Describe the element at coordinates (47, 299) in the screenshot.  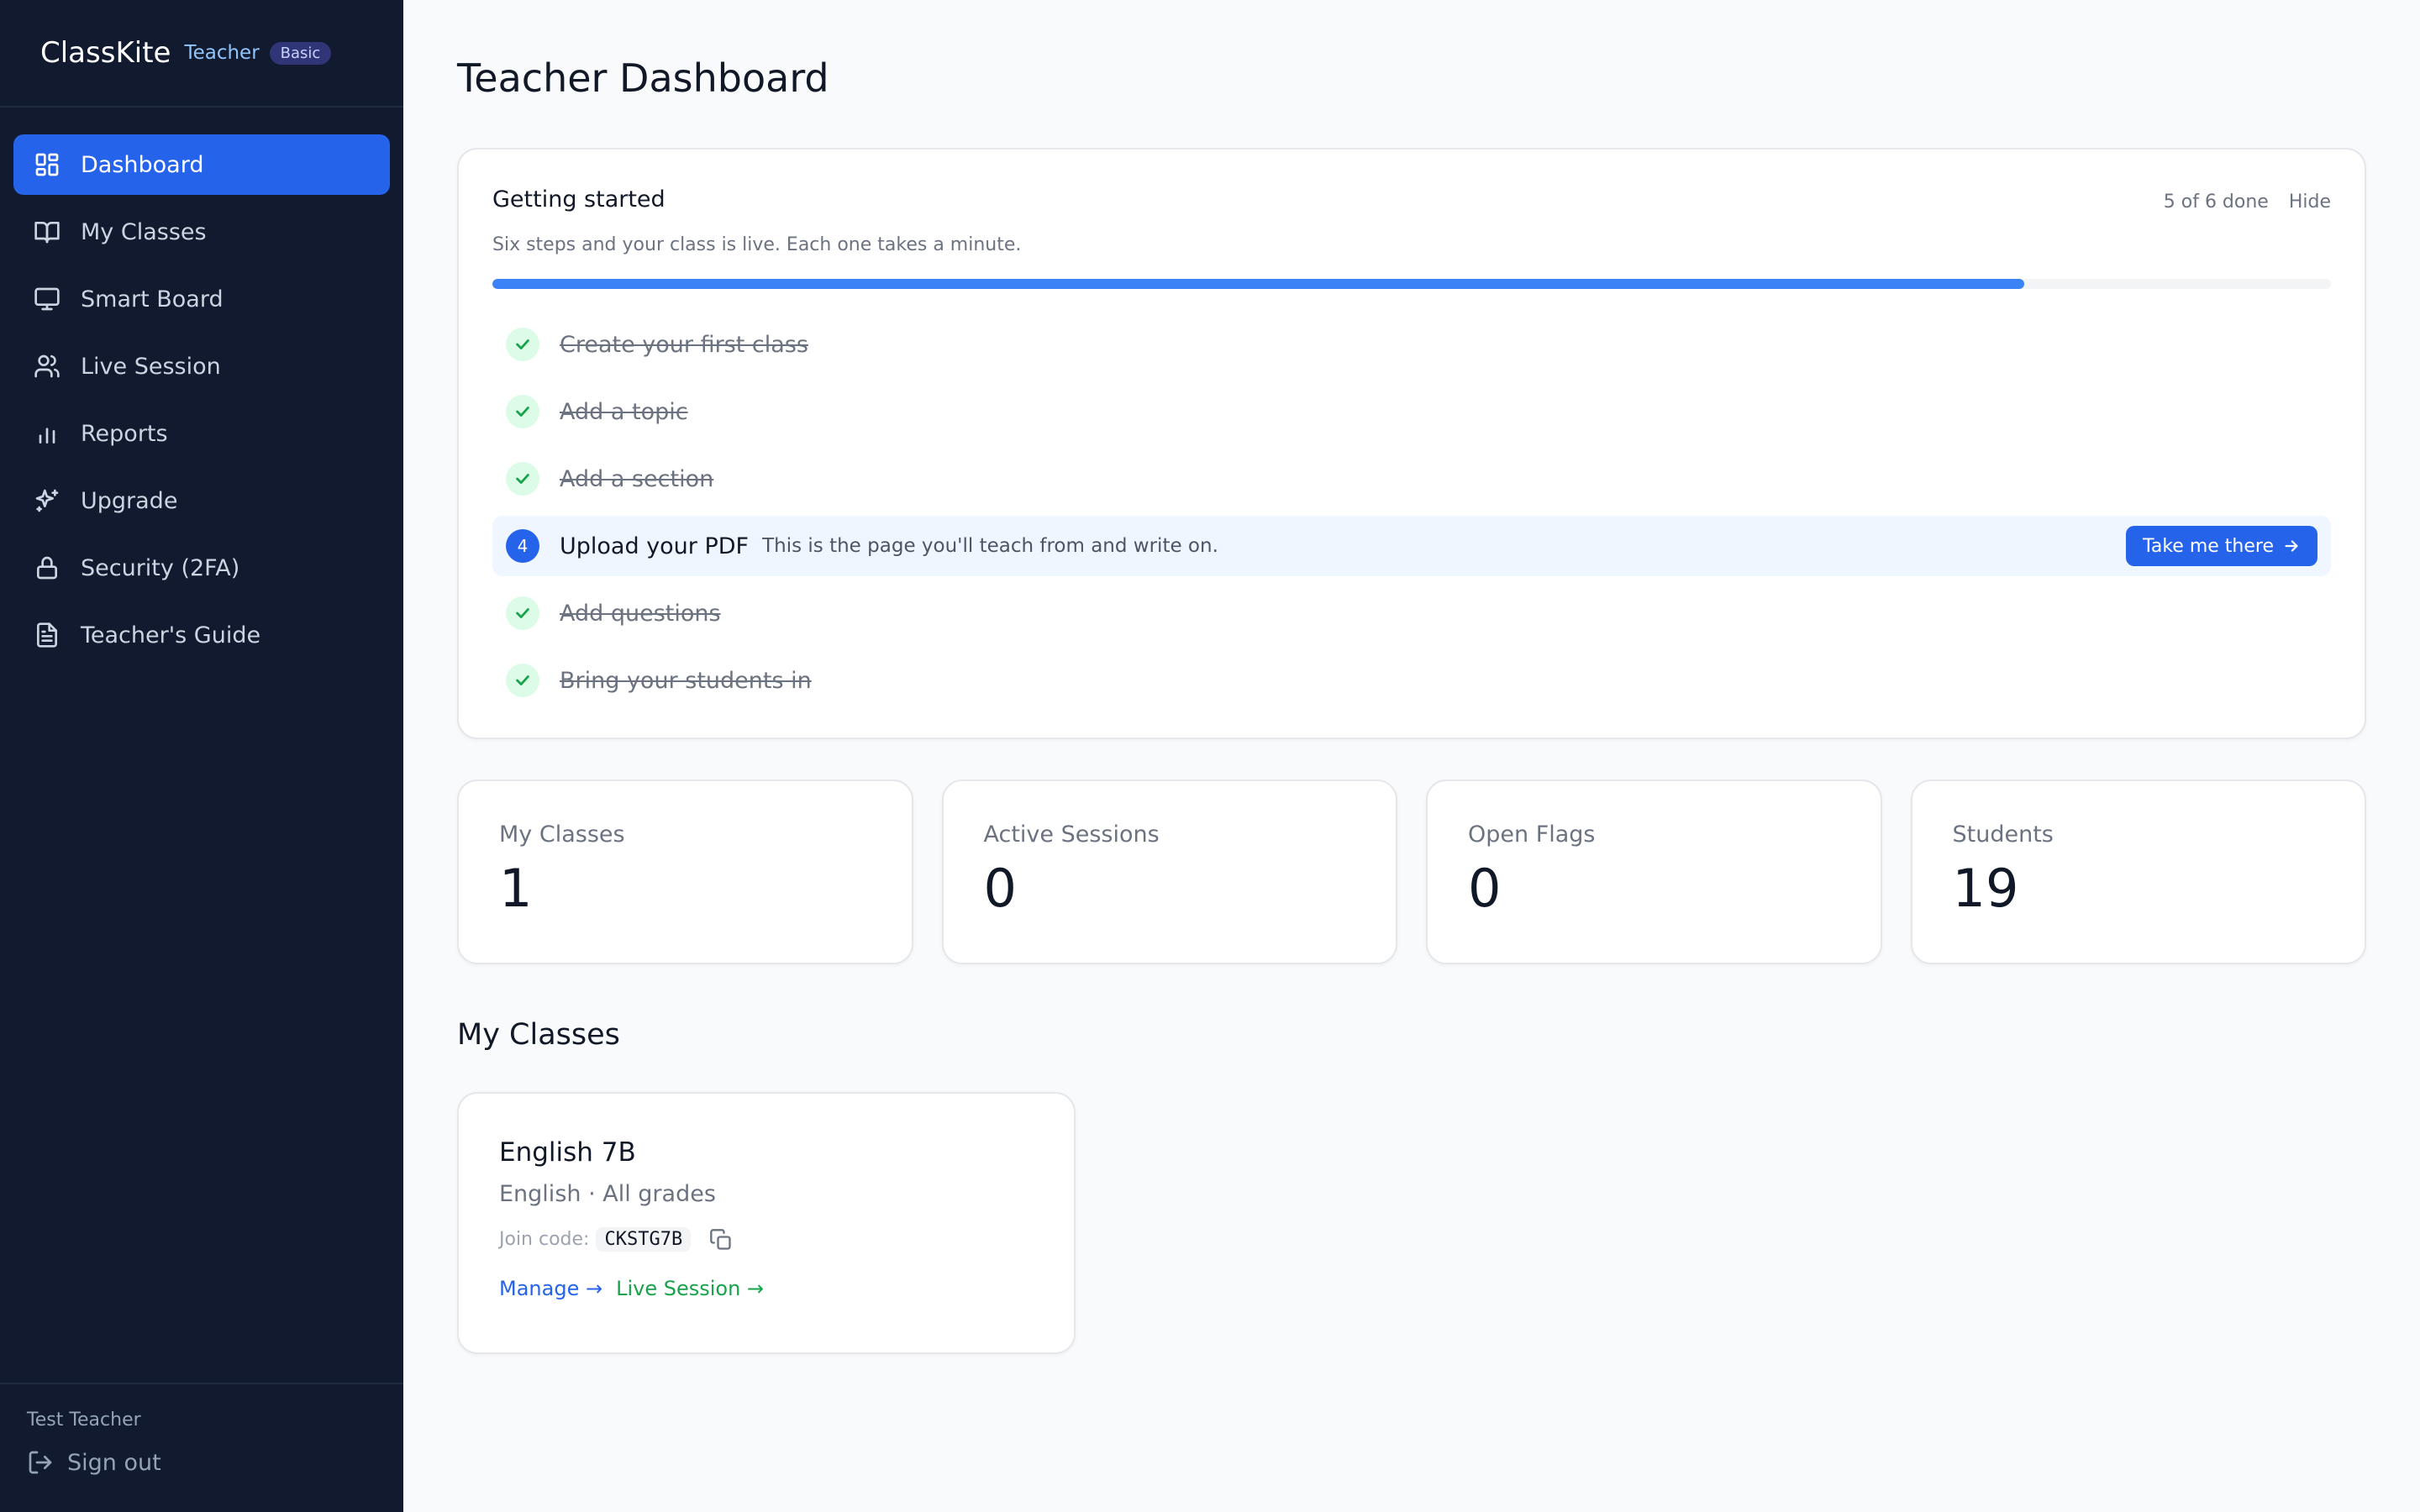
I see `monitor-icon` at that location.